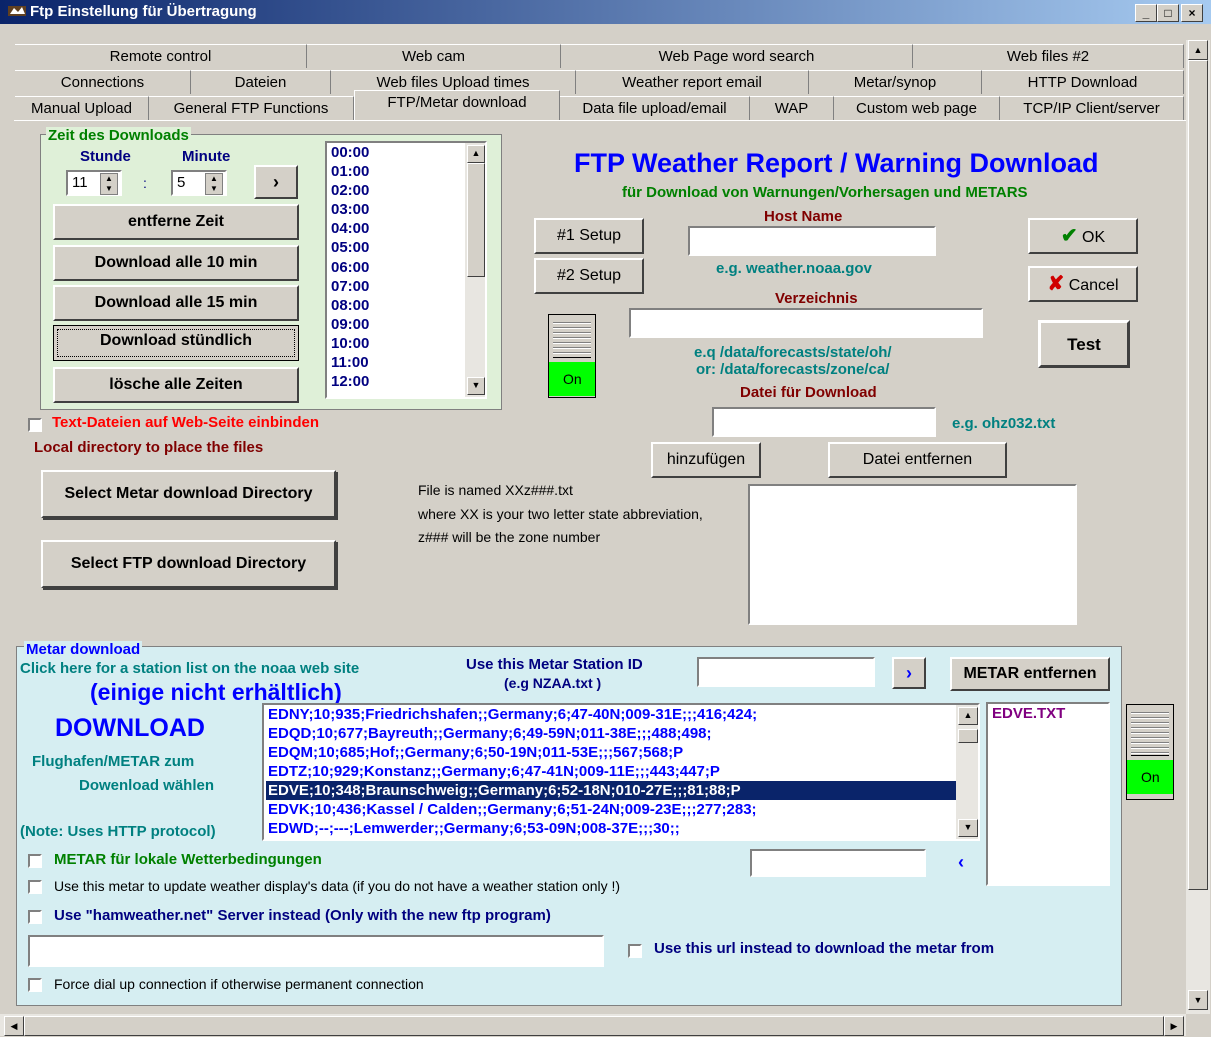  I want to click on tab-wap: WAP, so click(792, 108).